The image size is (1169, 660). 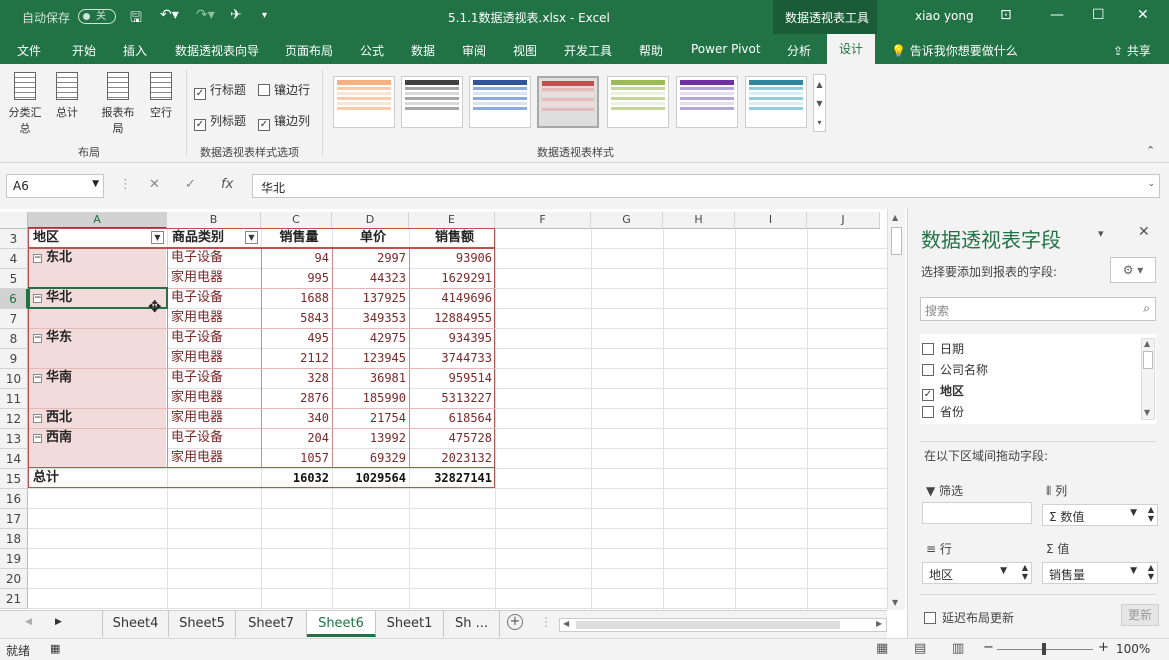 What do you see at coordinates (799, 50) in the screenshot?
I see `tab-analyze: 分析` at bounding box center [799, 50].